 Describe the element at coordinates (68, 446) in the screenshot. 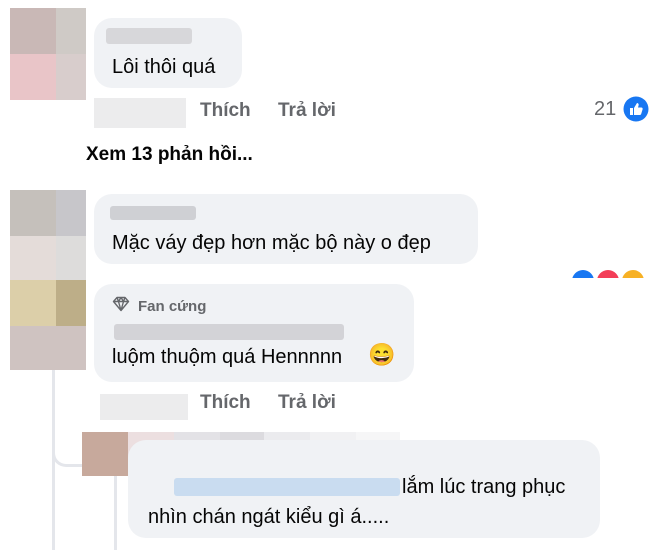

I see `thread-branch` at that location.